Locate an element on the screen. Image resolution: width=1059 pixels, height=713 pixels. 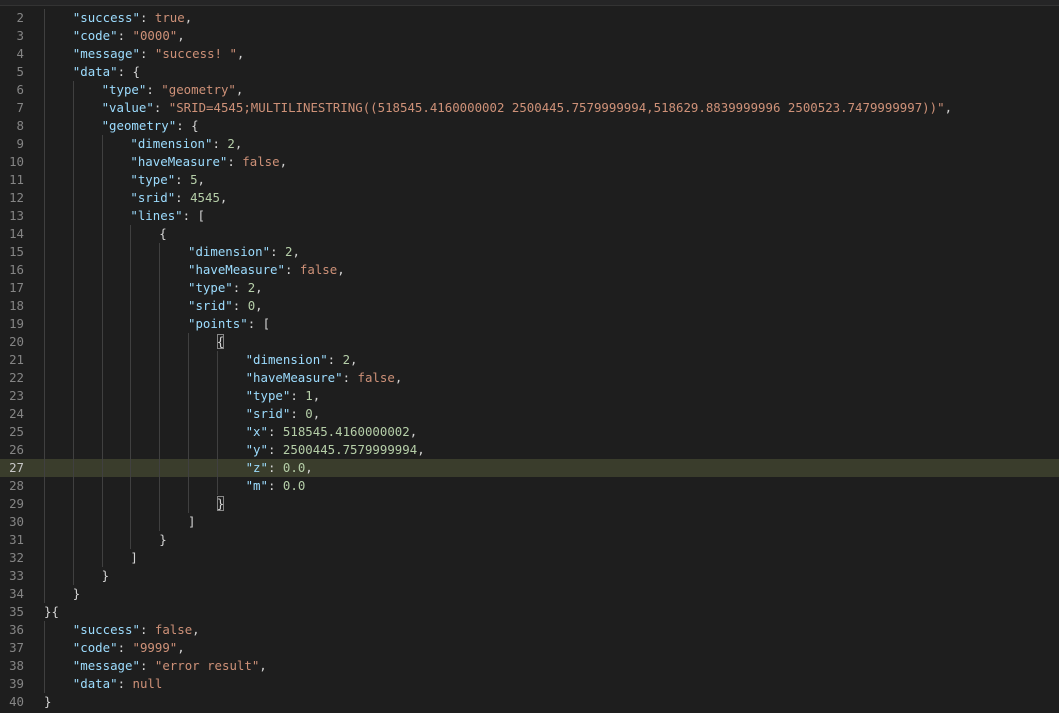
json-literal: false is located at coordinates (318, 269).